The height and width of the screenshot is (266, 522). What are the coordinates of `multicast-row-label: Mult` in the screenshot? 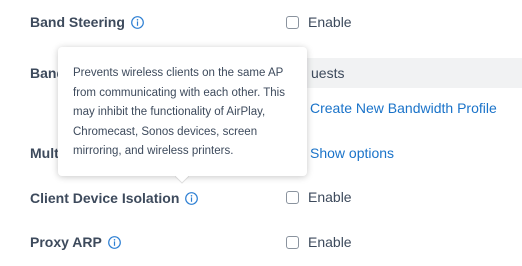 It's located at (44, 153).